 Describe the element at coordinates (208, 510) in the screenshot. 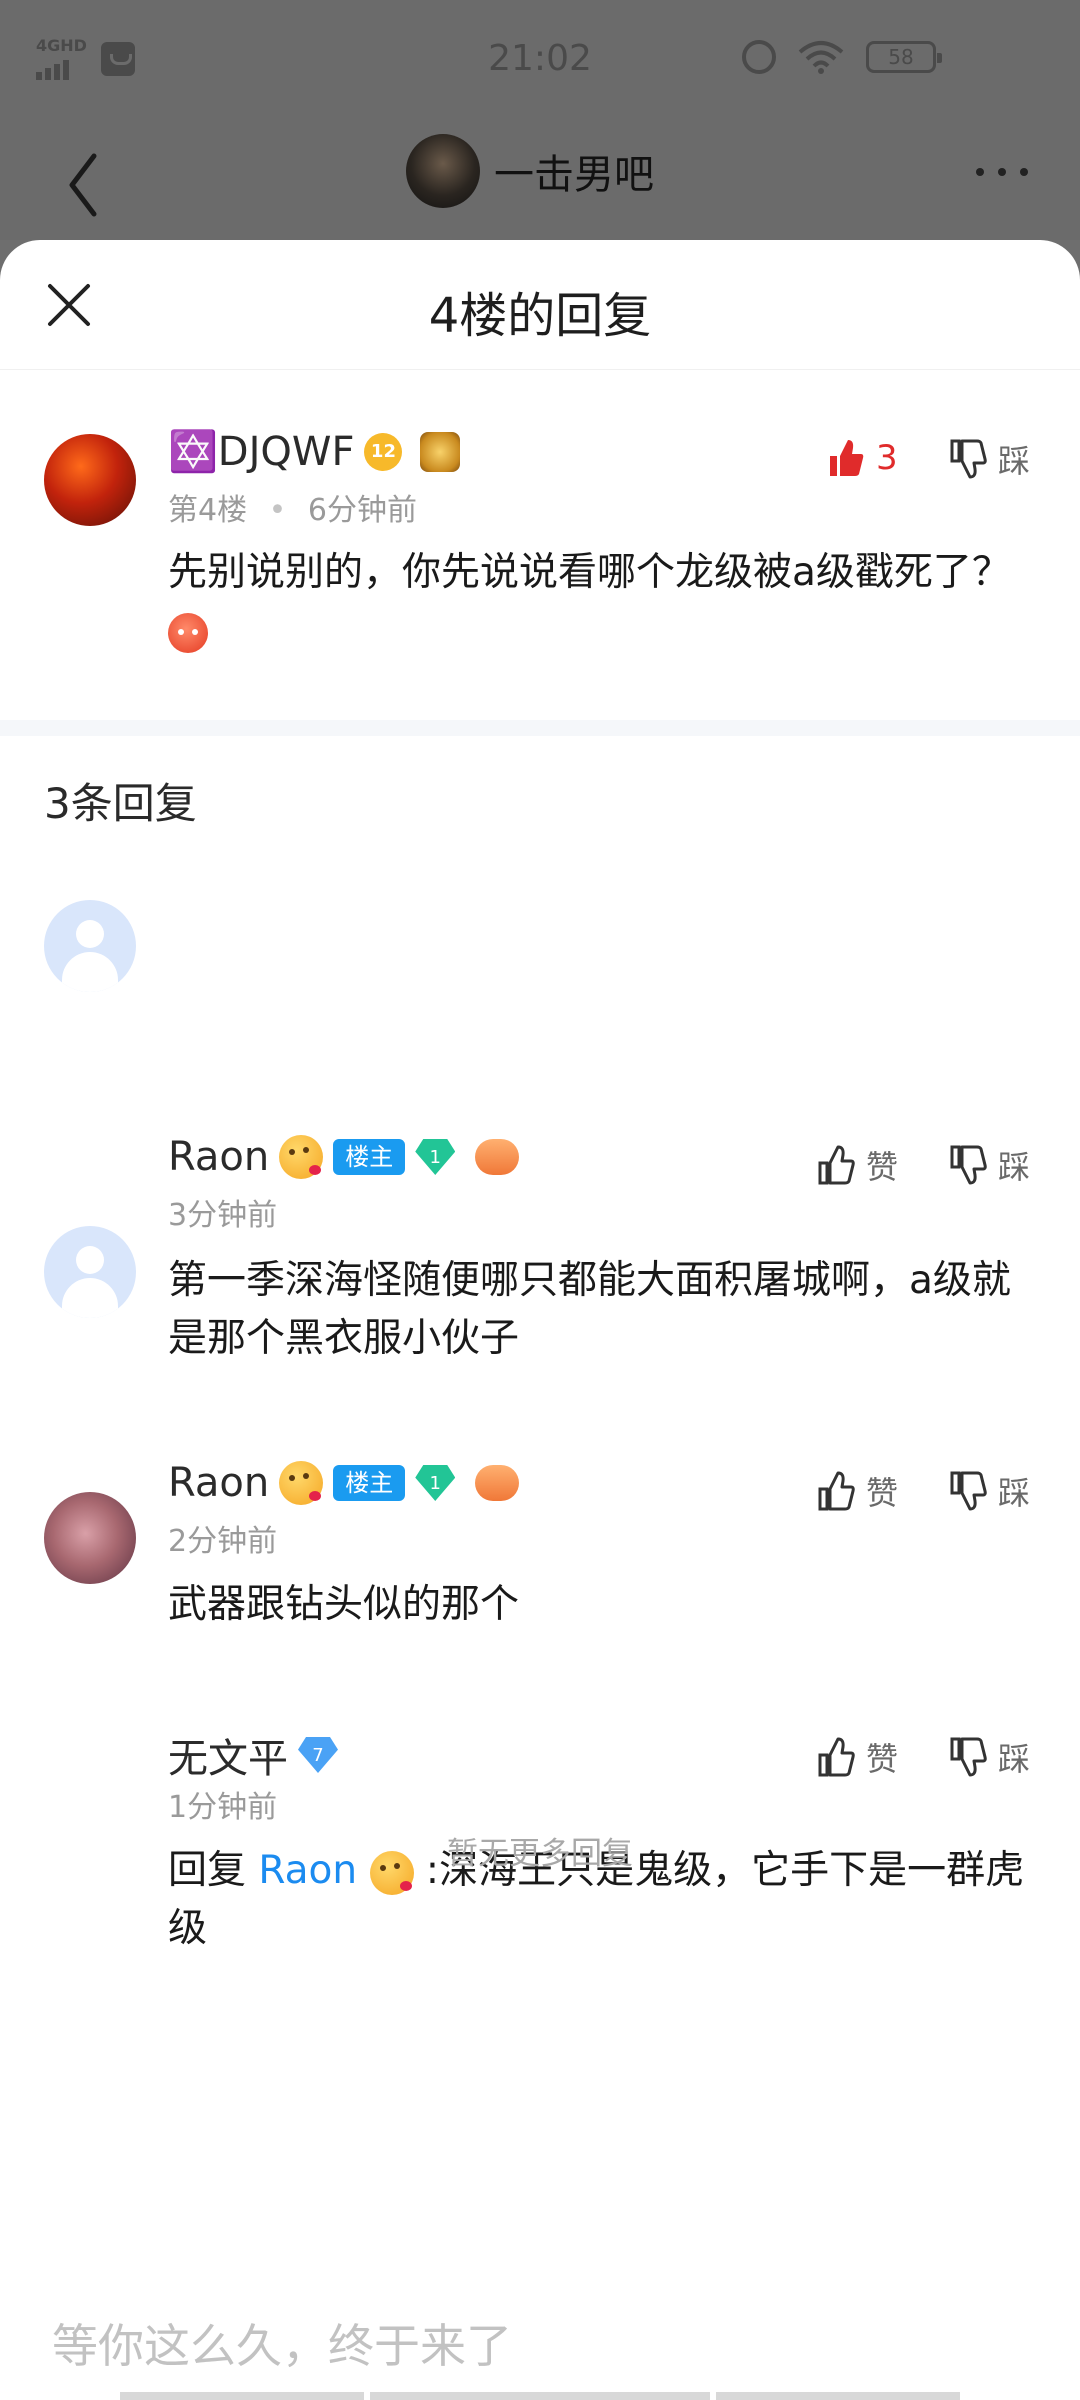

I see `floor-number: 第4楼` at that location.